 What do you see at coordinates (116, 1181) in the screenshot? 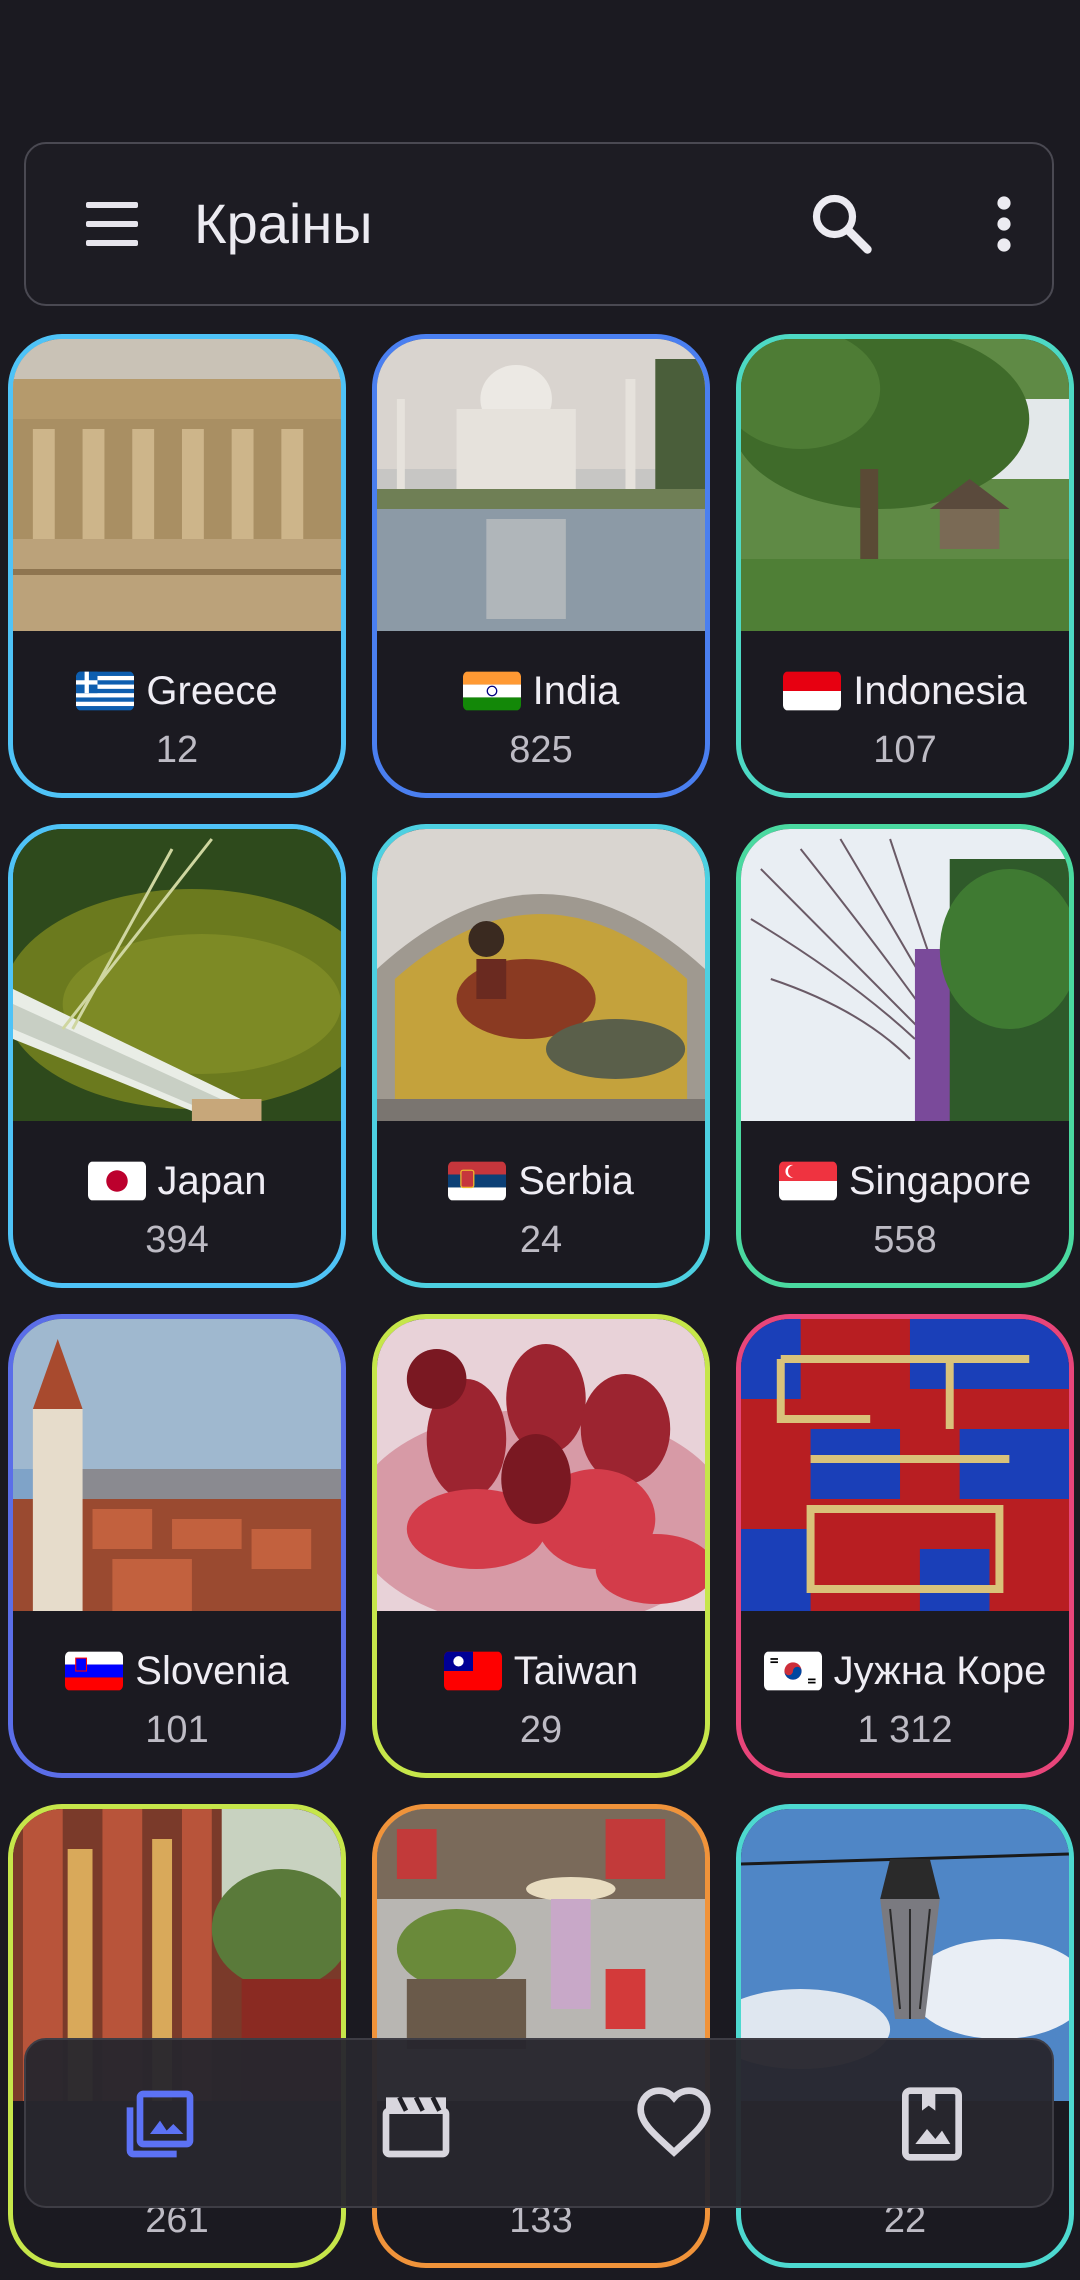
I see `flag-japan-icon` at bounding box center [116, 1181].